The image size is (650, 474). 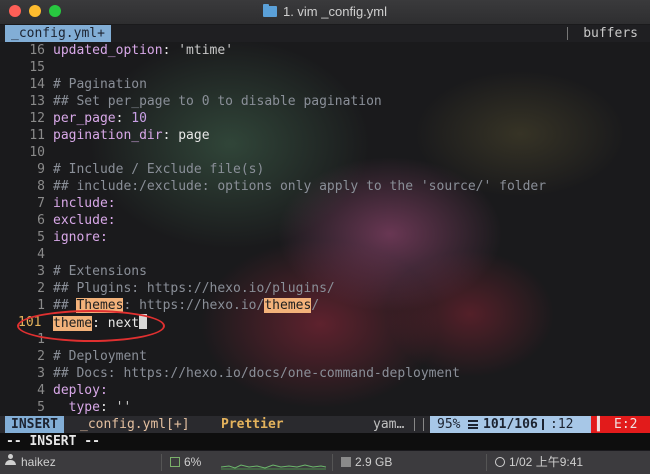 I want to click on line-number: 11, so click(x=37, y=135).